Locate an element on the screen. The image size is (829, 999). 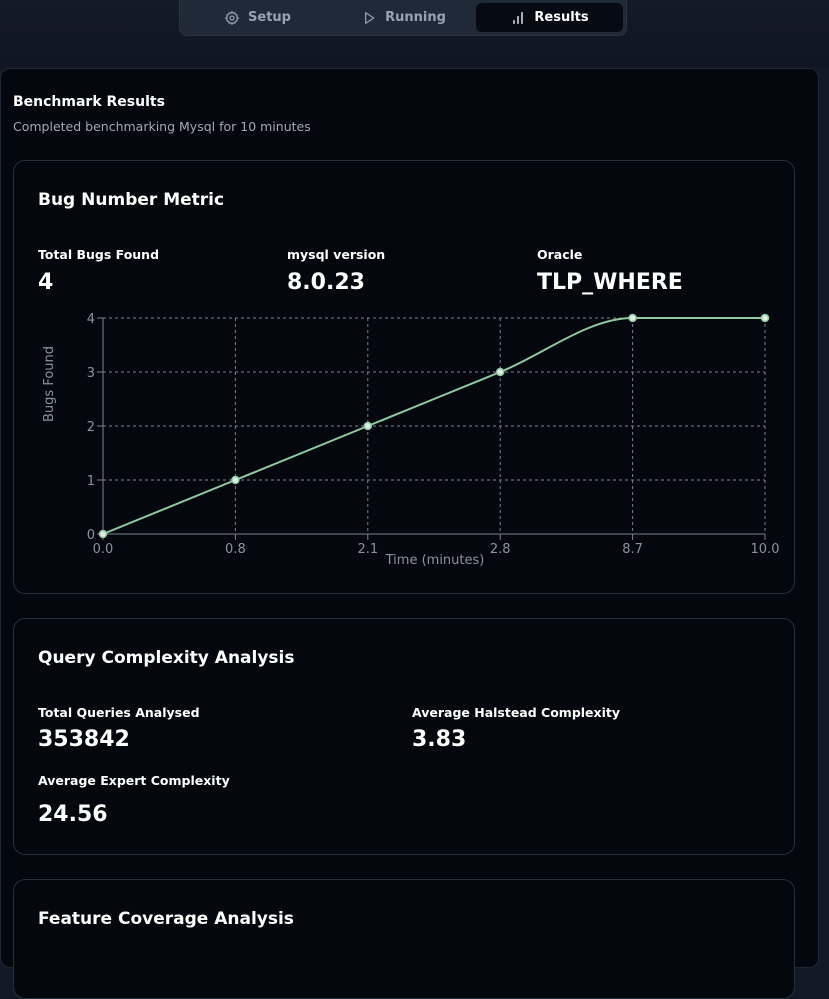
step-tabs: Setup Running Results is located at coordinates (403, 18).